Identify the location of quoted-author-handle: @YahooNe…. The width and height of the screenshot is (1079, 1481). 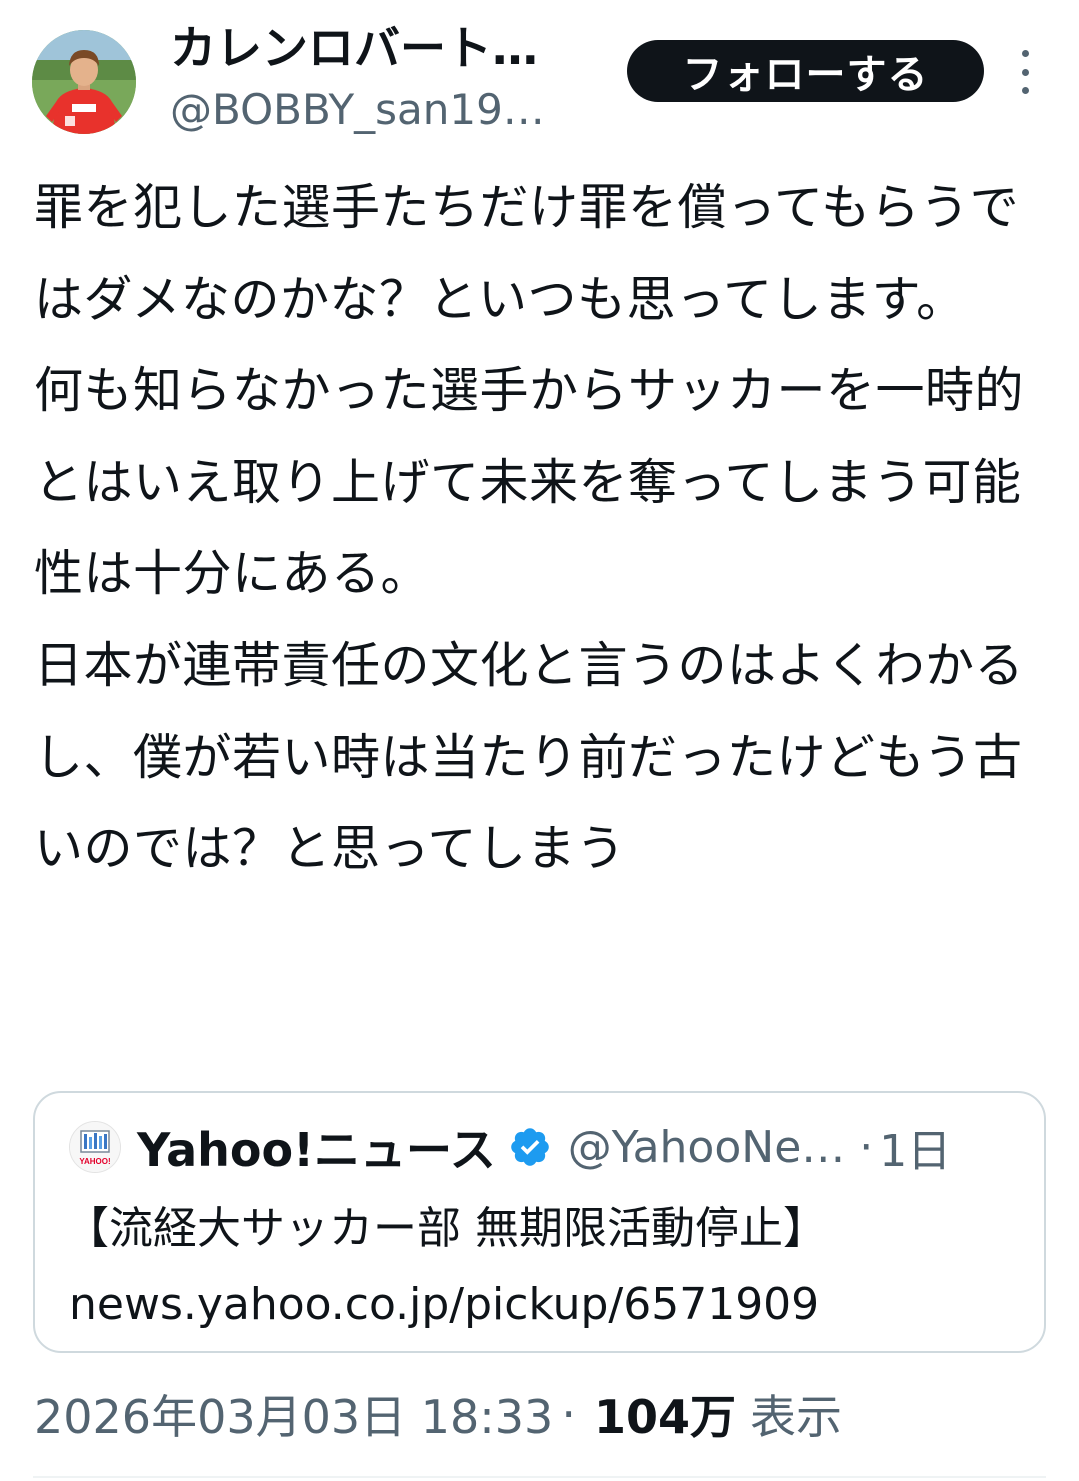
(707, 1147).